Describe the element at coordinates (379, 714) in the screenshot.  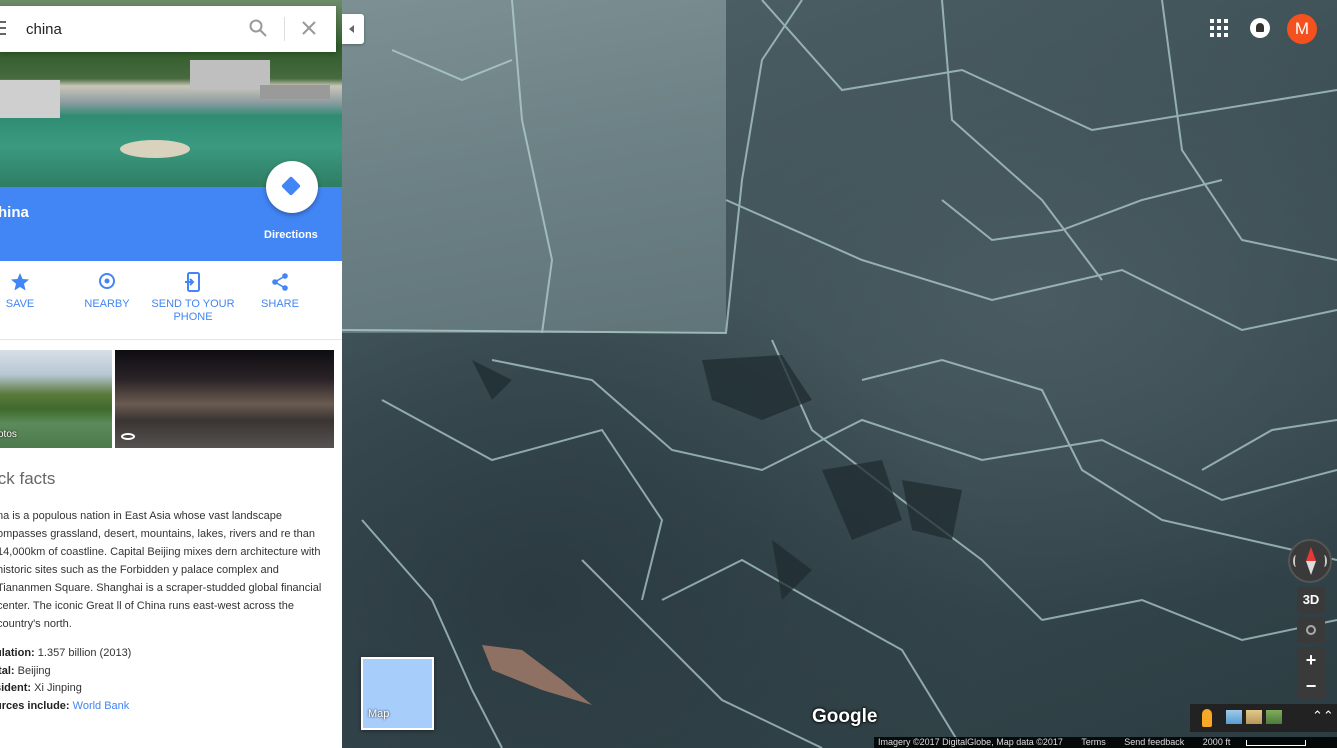
I see `minimap-label: Map` at that location.